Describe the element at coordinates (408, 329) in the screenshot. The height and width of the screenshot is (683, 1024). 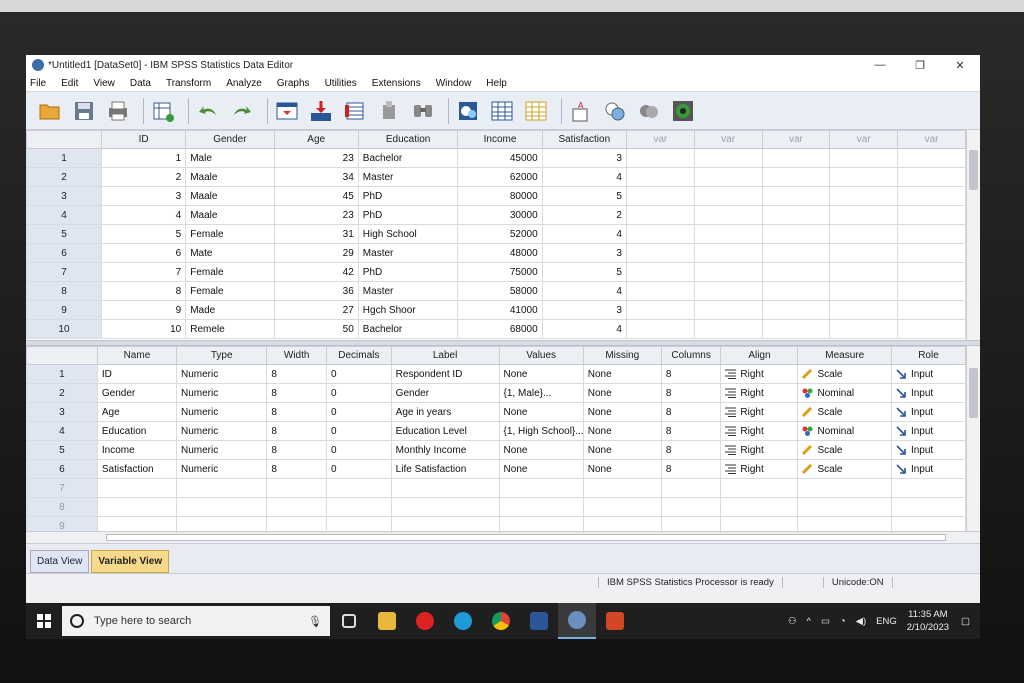
I see `data-cell: Bachelor` at that location.